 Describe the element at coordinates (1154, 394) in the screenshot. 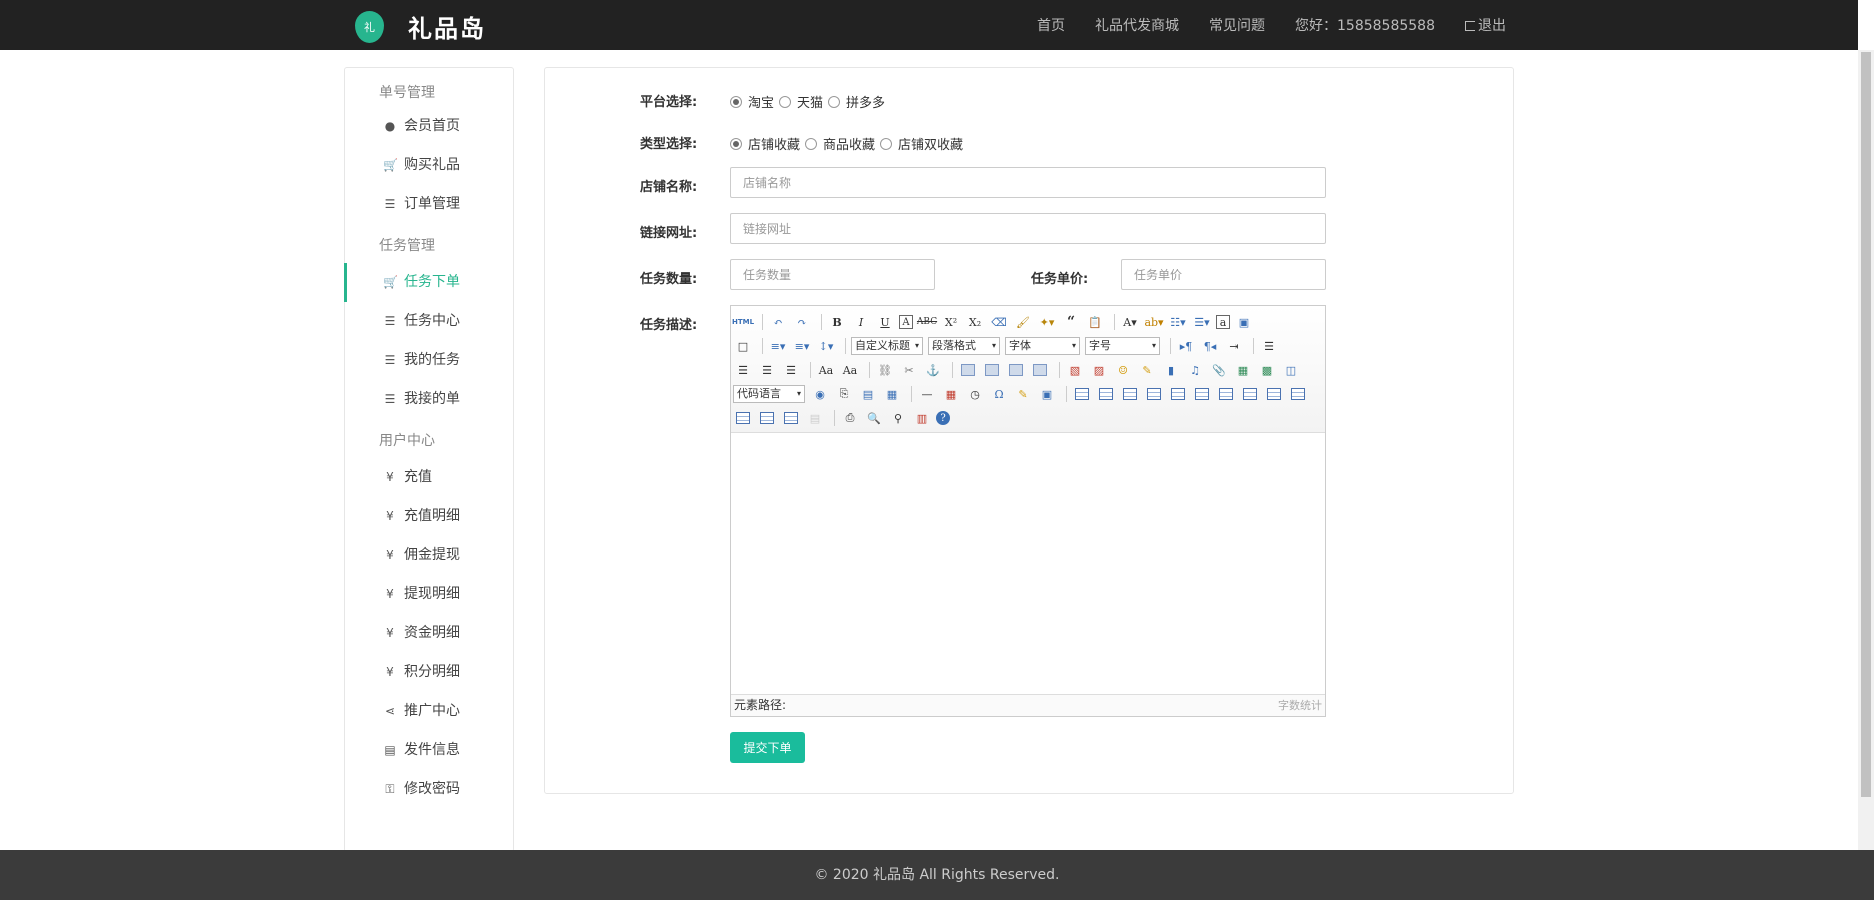

I see `insert-row-icon` at that location.